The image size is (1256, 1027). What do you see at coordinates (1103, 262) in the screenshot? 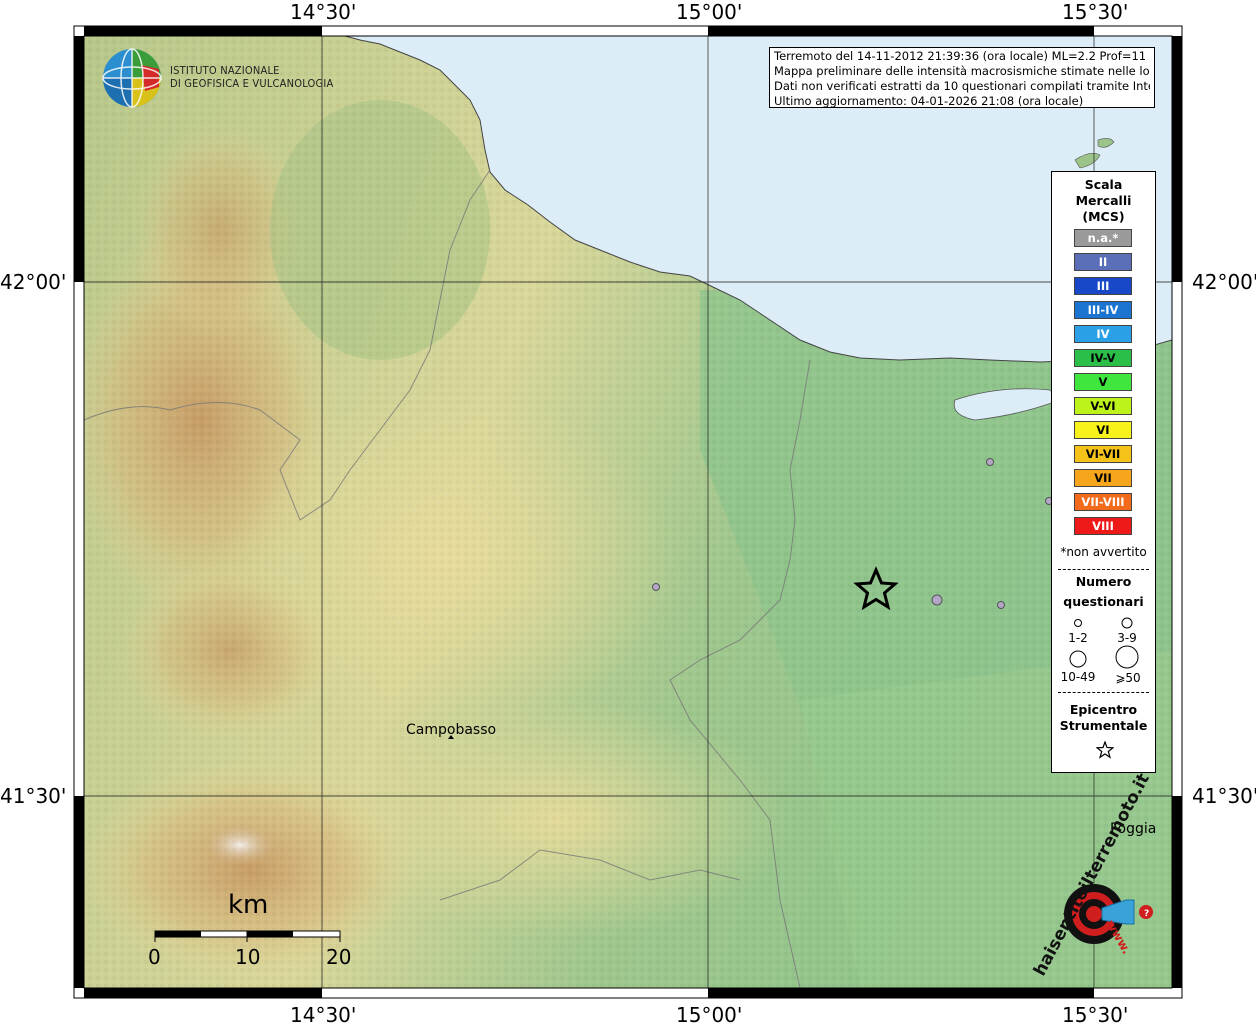
I see `legend-swatch: II` at bounding box center [1103, 262].